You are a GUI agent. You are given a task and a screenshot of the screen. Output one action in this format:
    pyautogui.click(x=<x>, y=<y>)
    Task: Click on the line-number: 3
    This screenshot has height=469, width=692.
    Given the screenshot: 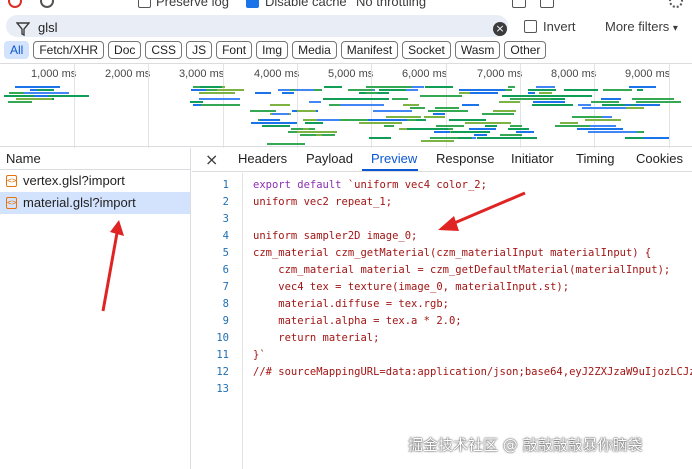 What is the action you would take?
    pyautogui.click(x=225, y=219)
    